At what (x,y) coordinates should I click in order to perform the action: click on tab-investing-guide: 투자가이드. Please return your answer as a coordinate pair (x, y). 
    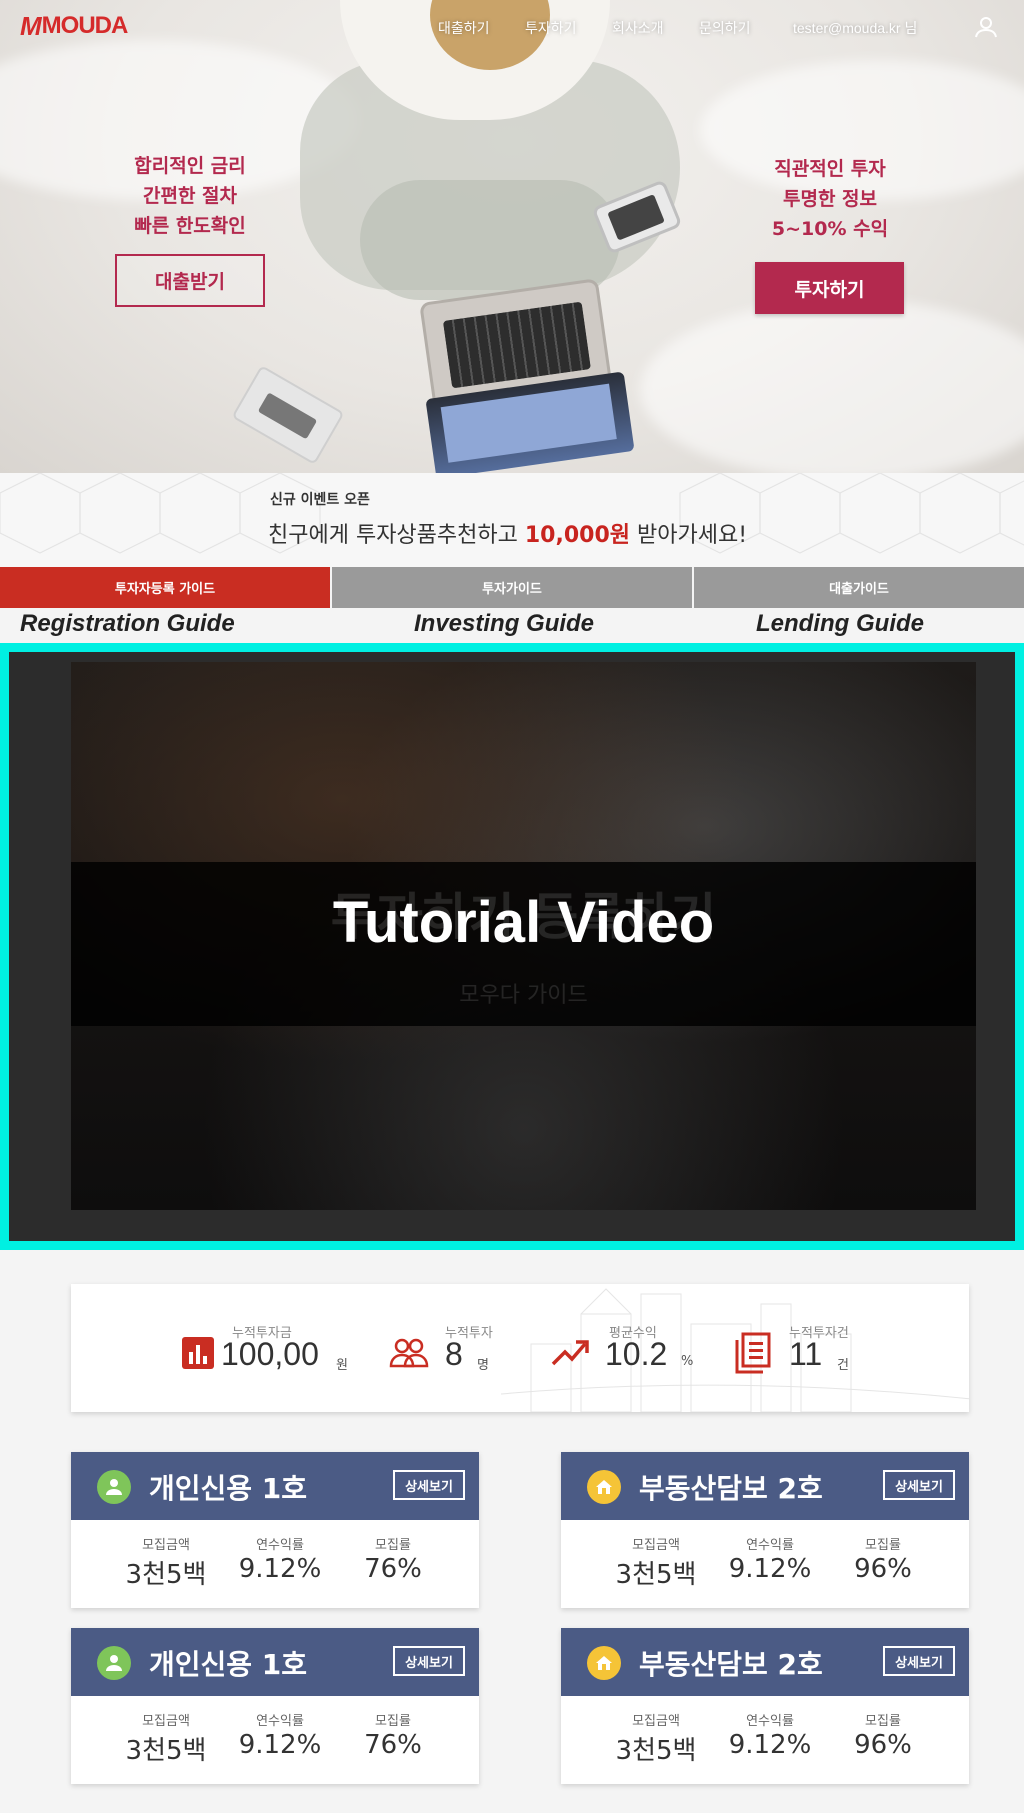
    Looking at the image, I should click on (512, 587).